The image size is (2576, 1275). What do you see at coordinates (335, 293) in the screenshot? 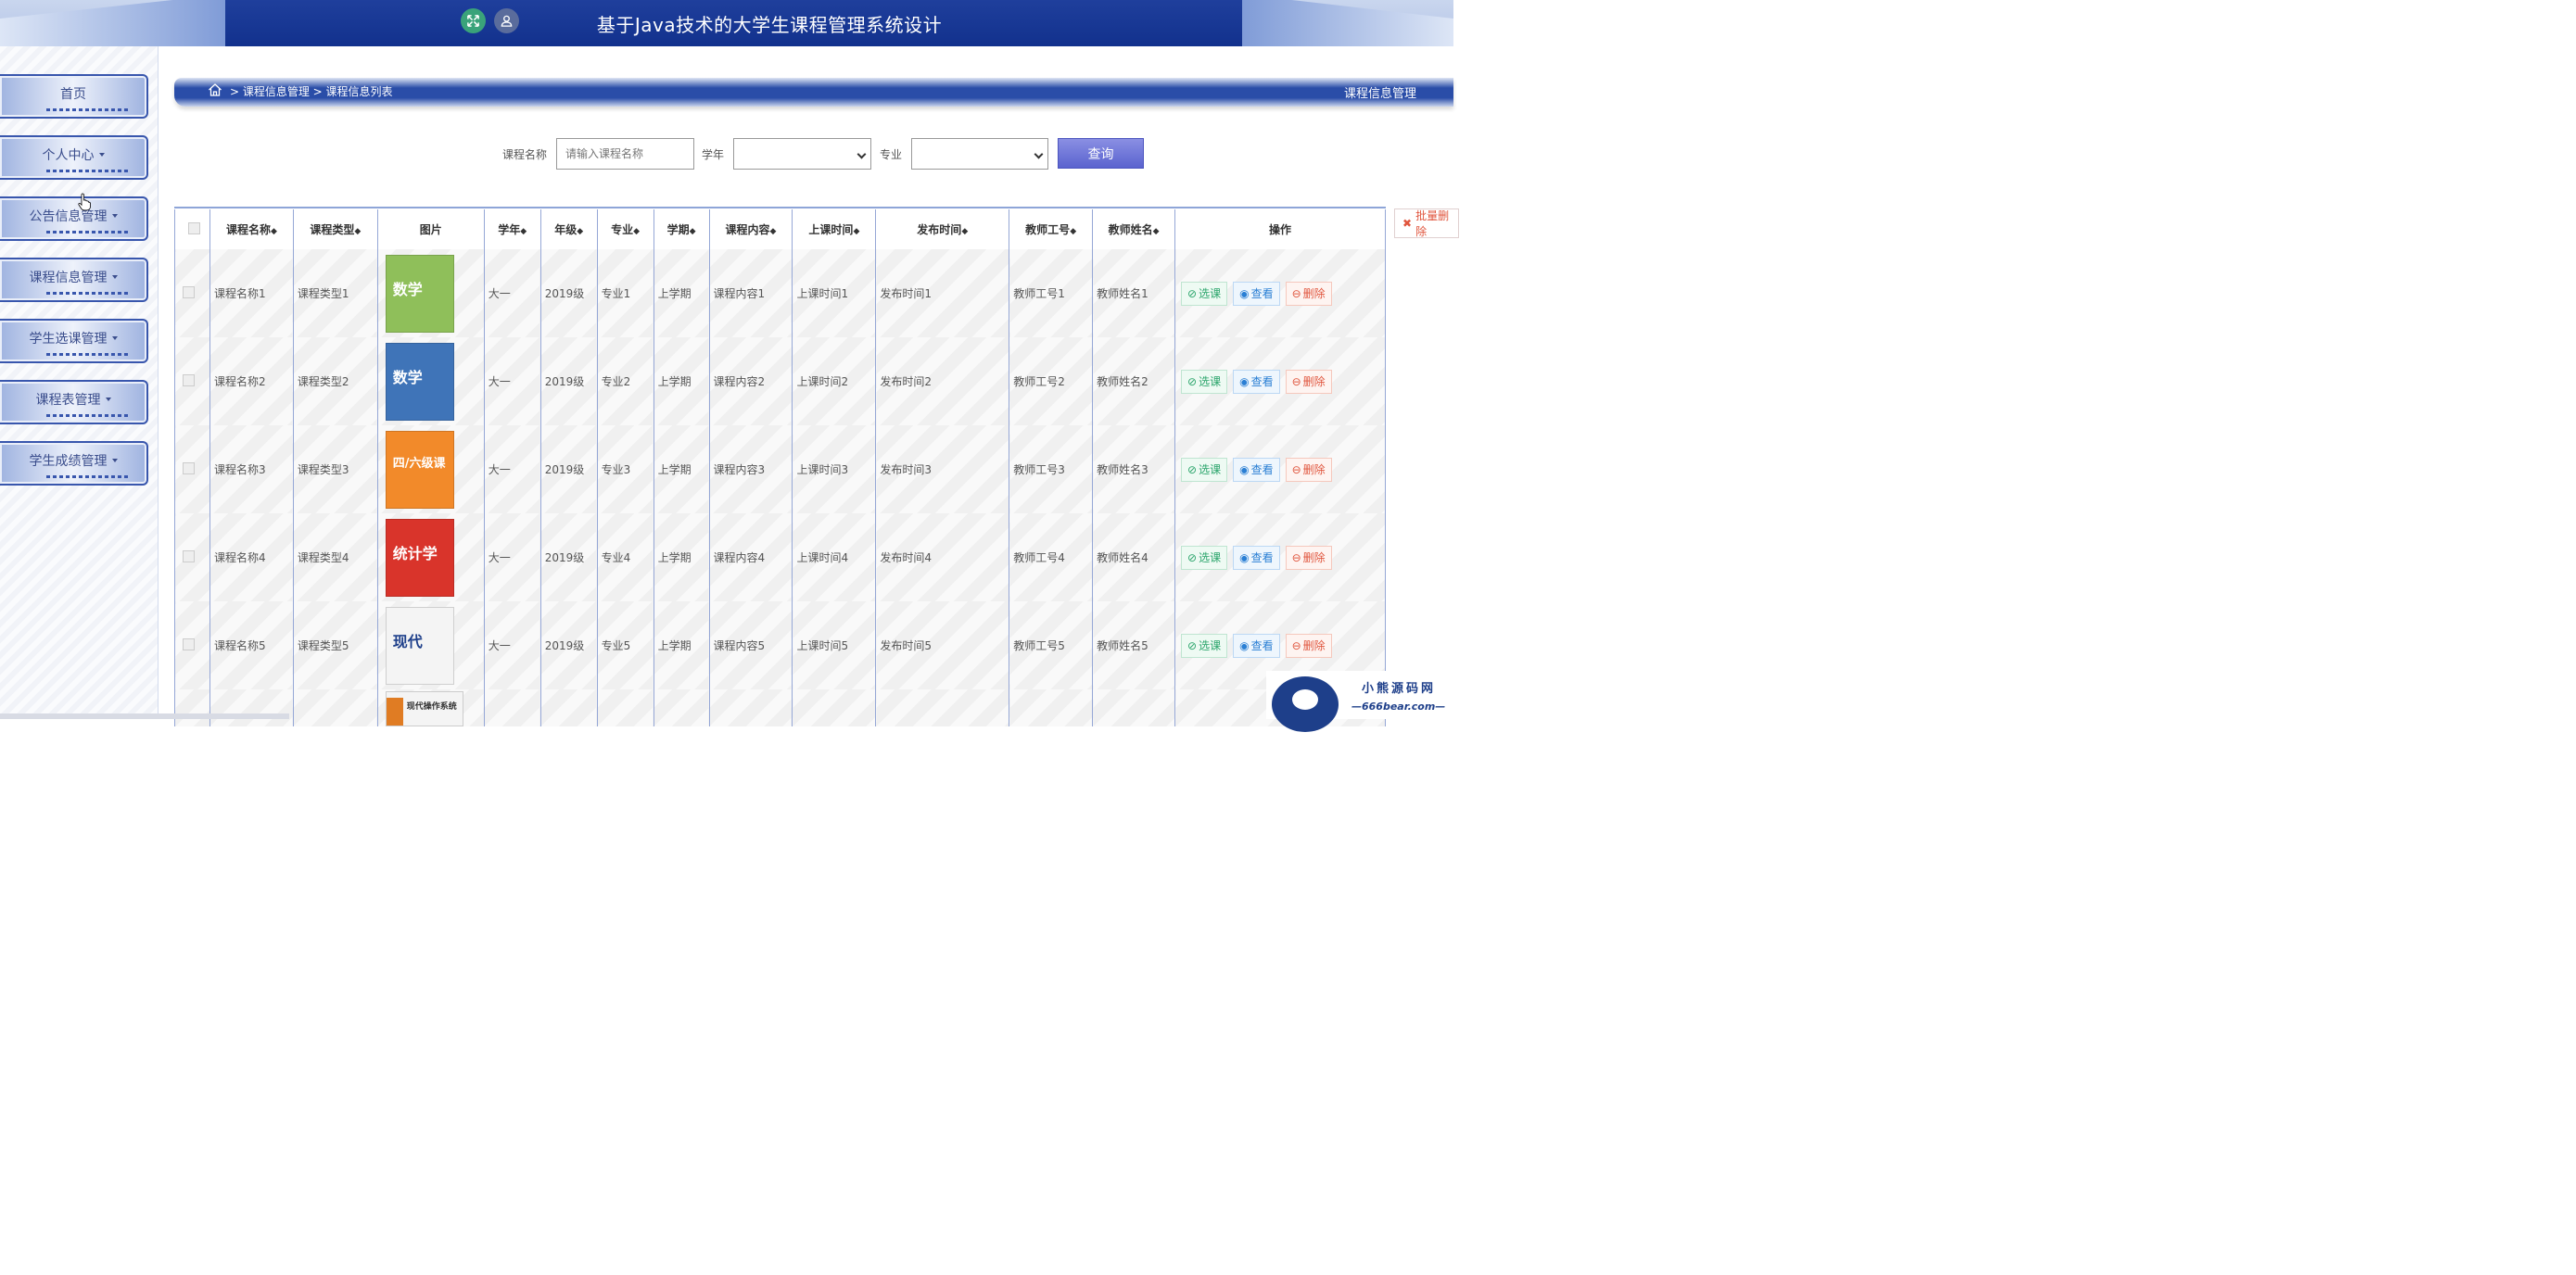
I see `cell-type: 课程类型1` at bounding box center [335, 293].